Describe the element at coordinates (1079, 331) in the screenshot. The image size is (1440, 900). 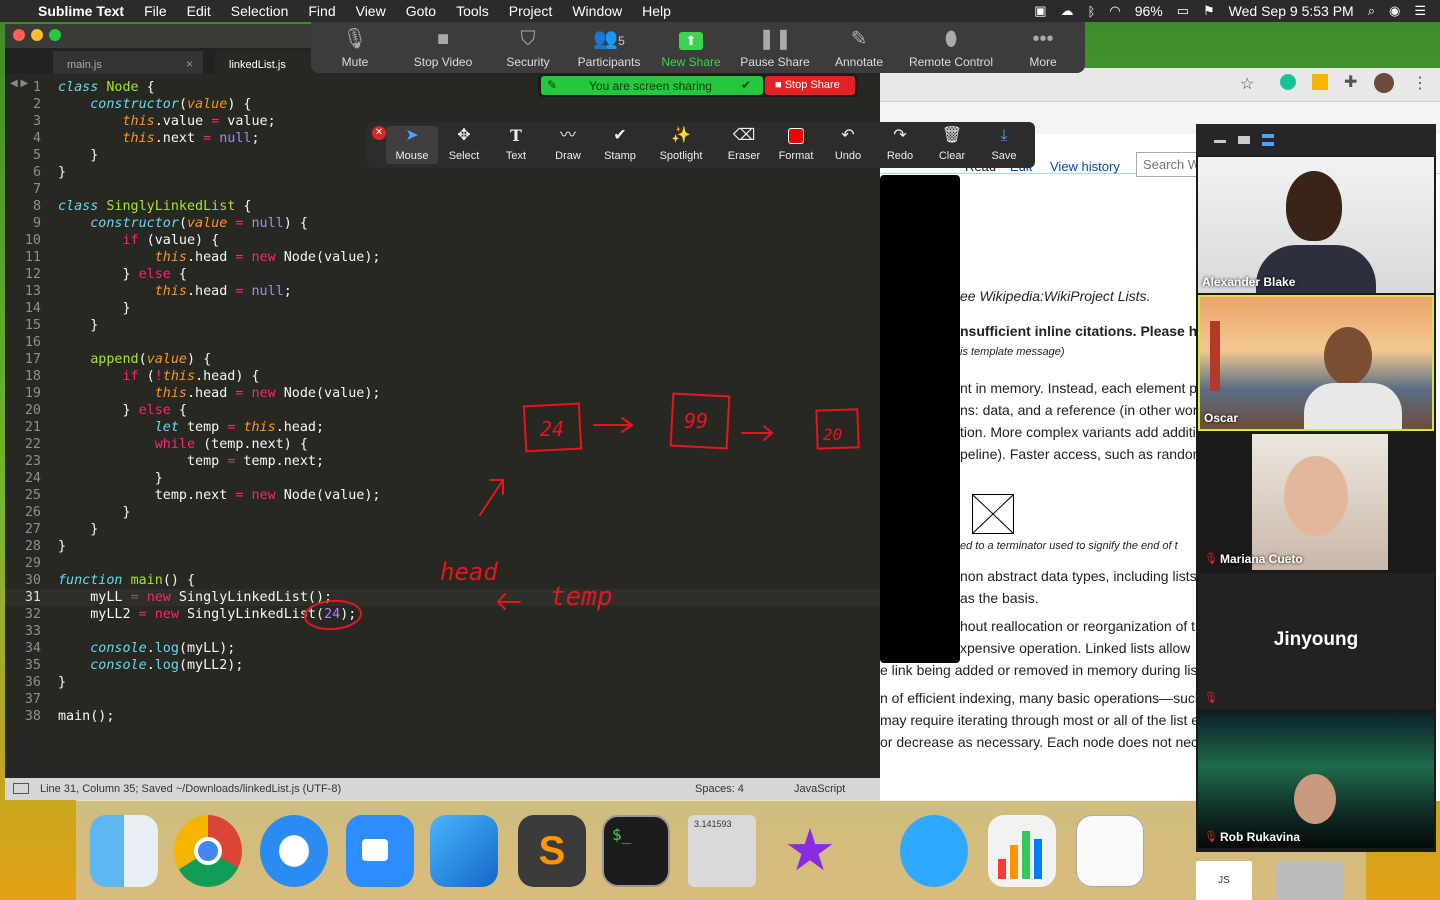
I see `wiki-citation-notice: nsufficient inline citations. Please h` at that location.